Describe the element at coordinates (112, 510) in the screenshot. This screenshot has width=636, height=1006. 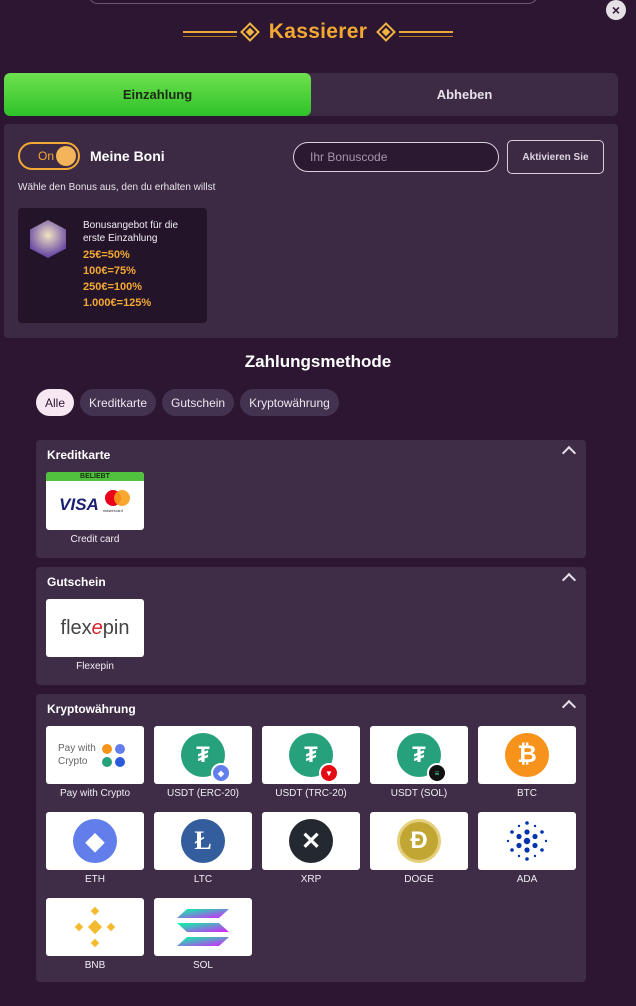
I see `mastercard-wordmark: mastercard` at that location.